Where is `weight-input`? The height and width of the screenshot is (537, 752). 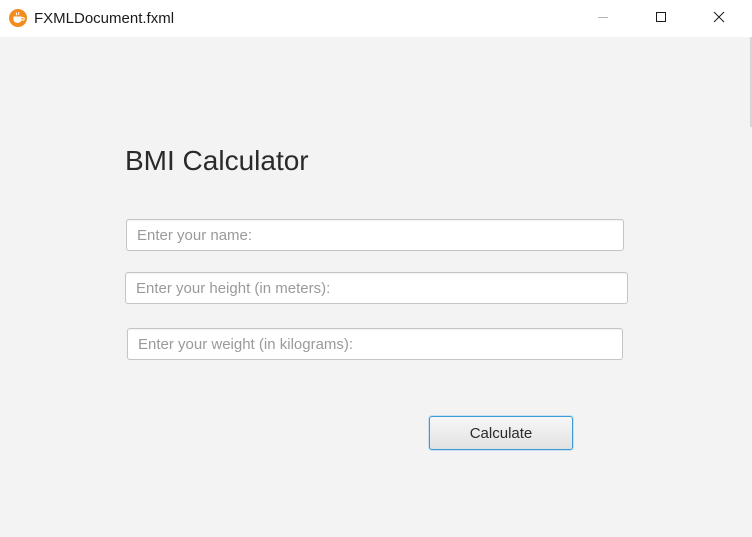 weight-input is located at coordinates (375, 344).